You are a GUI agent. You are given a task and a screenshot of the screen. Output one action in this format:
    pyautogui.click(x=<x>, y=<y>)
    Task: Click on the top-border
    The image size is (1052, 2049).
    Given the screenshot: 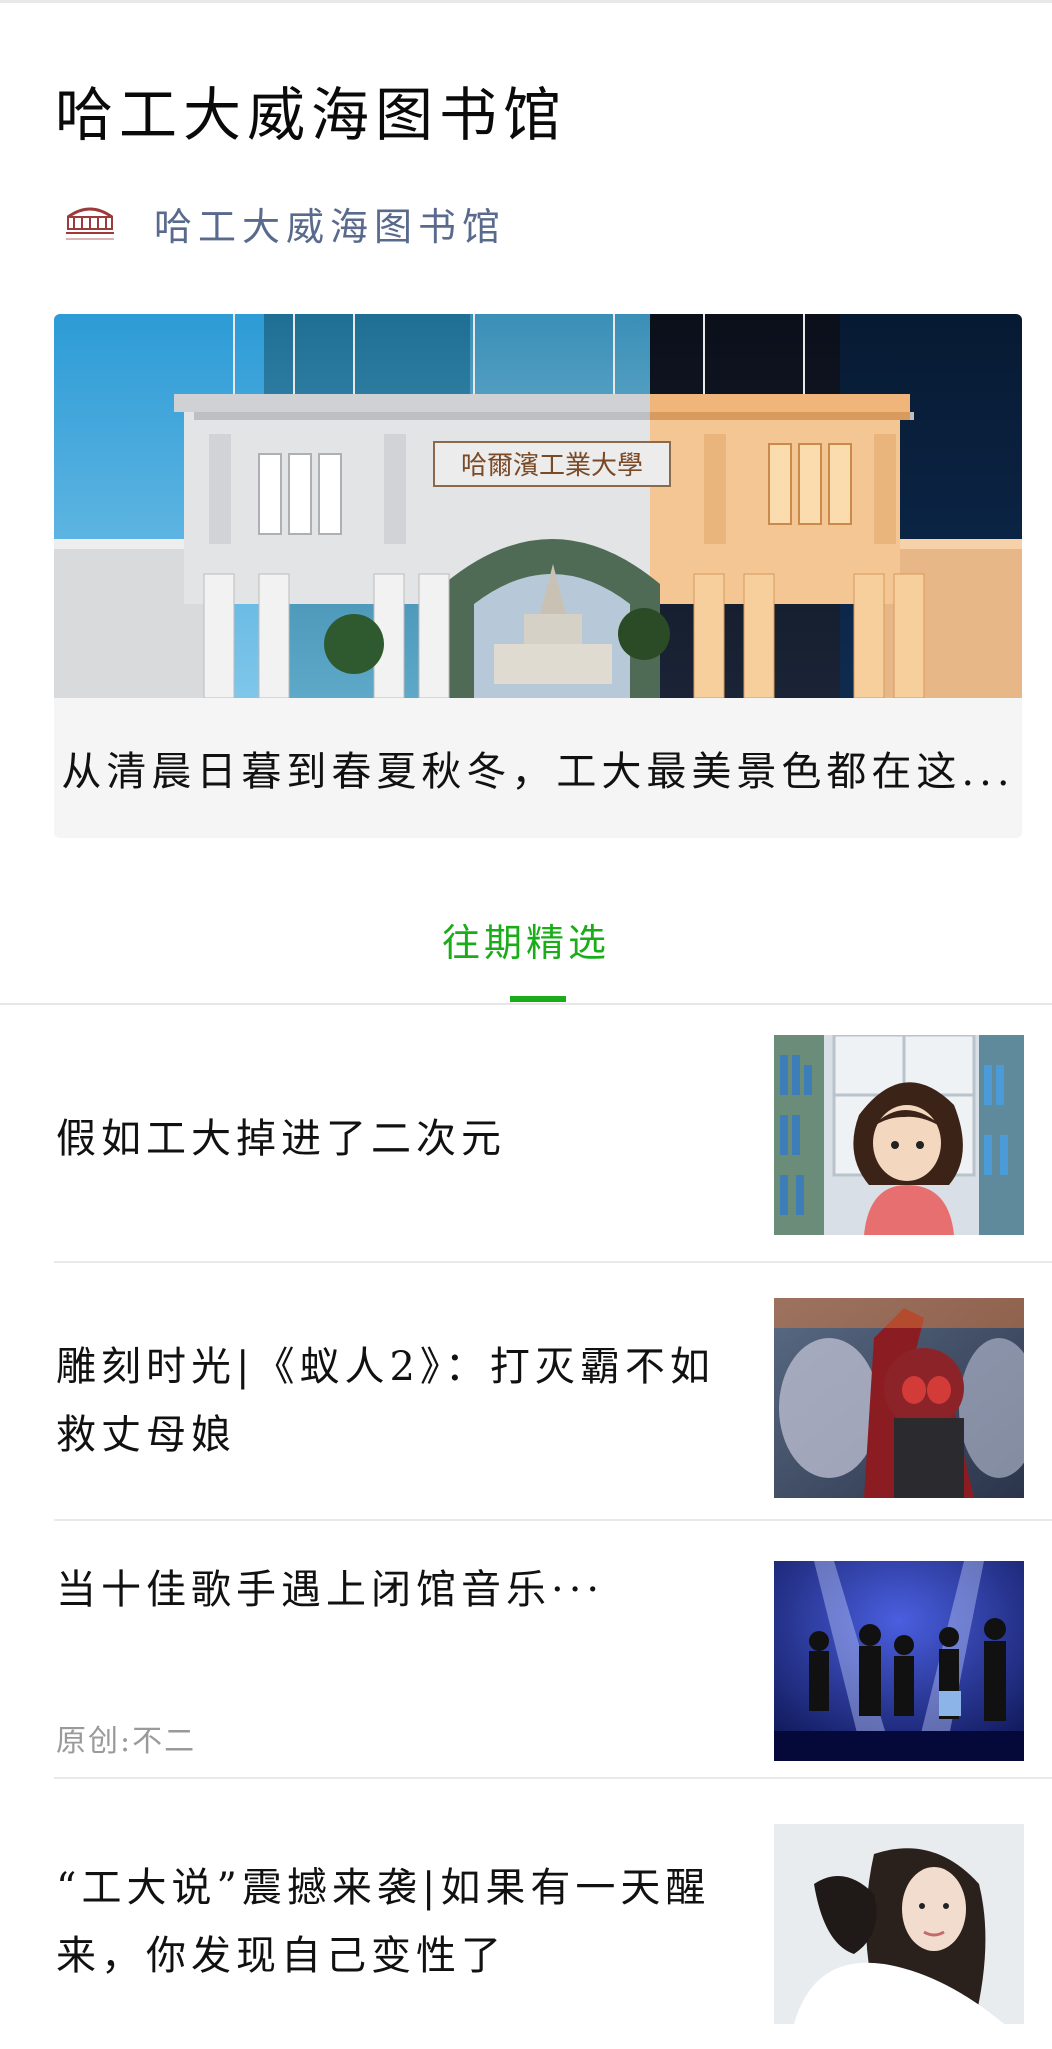 What is the action you would take?
    pyautogui.click(x=526, y=1)
    